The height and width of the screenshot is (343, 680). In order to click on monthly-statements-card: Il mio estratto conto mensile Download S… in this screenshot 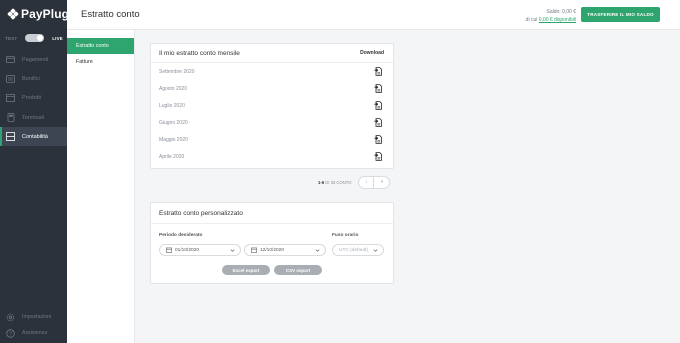, I will do `click(272, 106)`.